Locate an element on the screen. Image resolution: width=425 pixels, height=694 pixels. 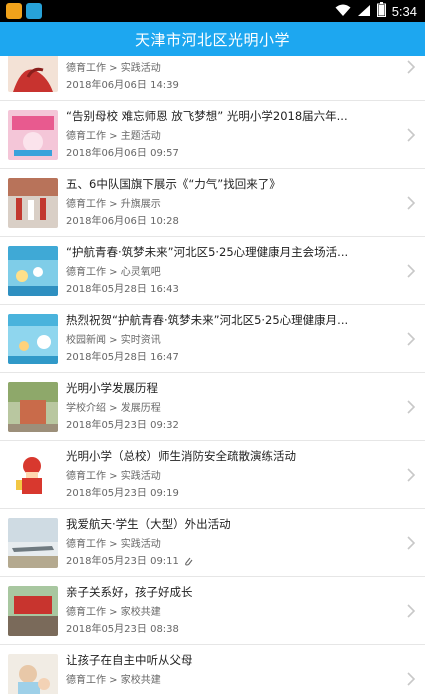
news-title: 让孩子在自主中听从父母 is located at coordinates (129, 660).